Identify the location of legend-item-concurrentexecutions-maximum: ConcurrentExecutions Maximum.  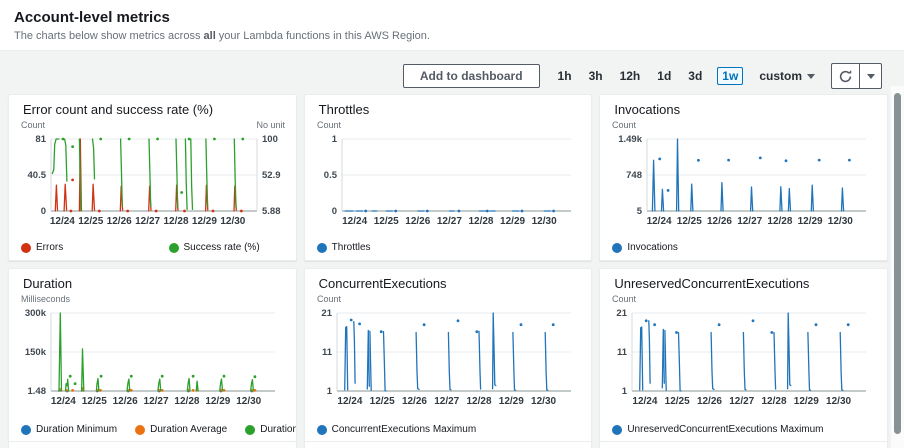
(396, 429).